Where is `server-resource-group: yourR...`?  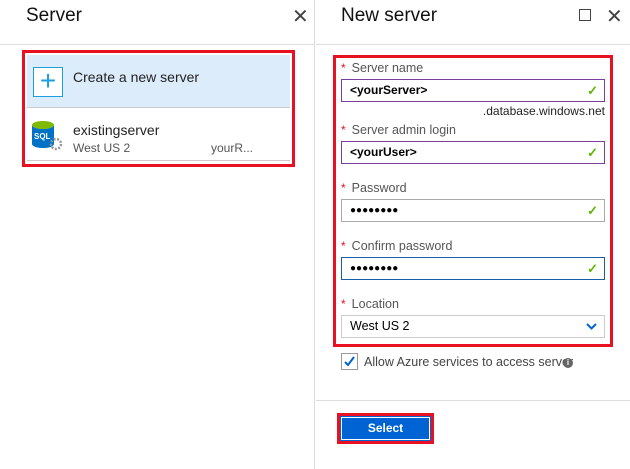 server-resource-group: yourR... is located at coordinates (232, 148).